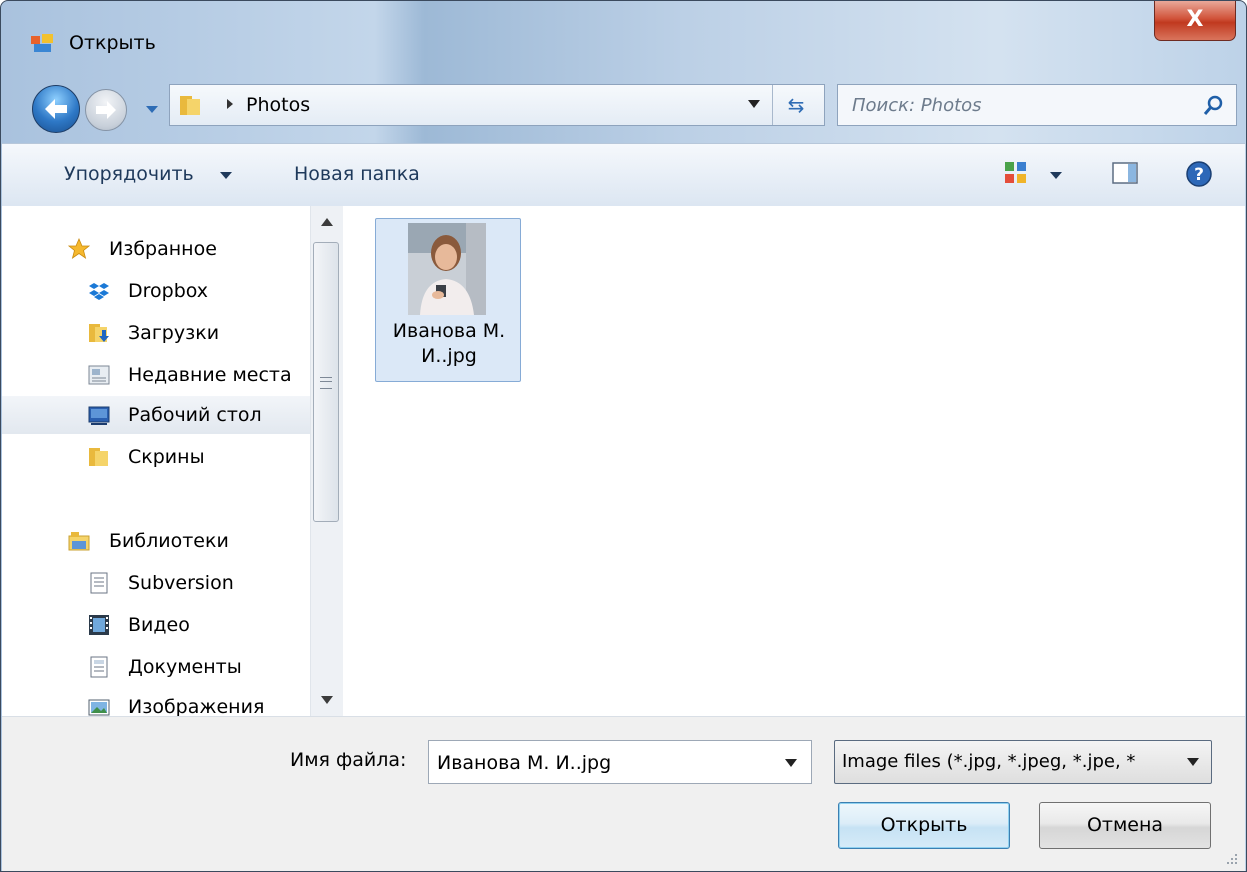 The image size is (1247, 872). I want to click on resize-grip-icon, so click(1230, 857).